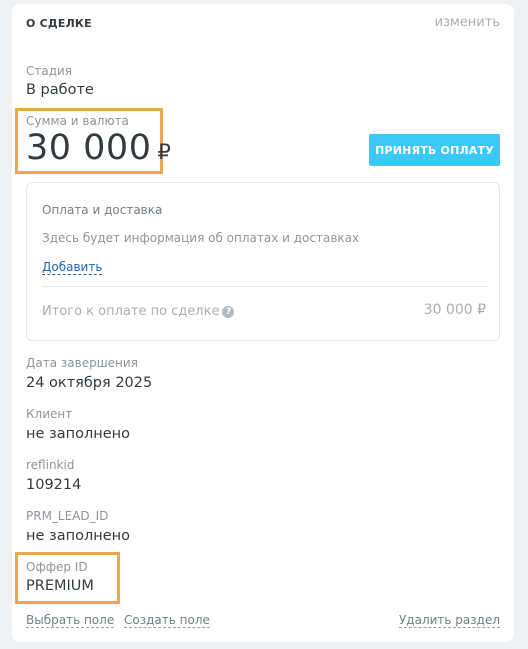 This screenshot has width=528, height=649. Describe the element at coordinates (89, 148) in the screenshot. I see `amount-number: 30 000` at that location.